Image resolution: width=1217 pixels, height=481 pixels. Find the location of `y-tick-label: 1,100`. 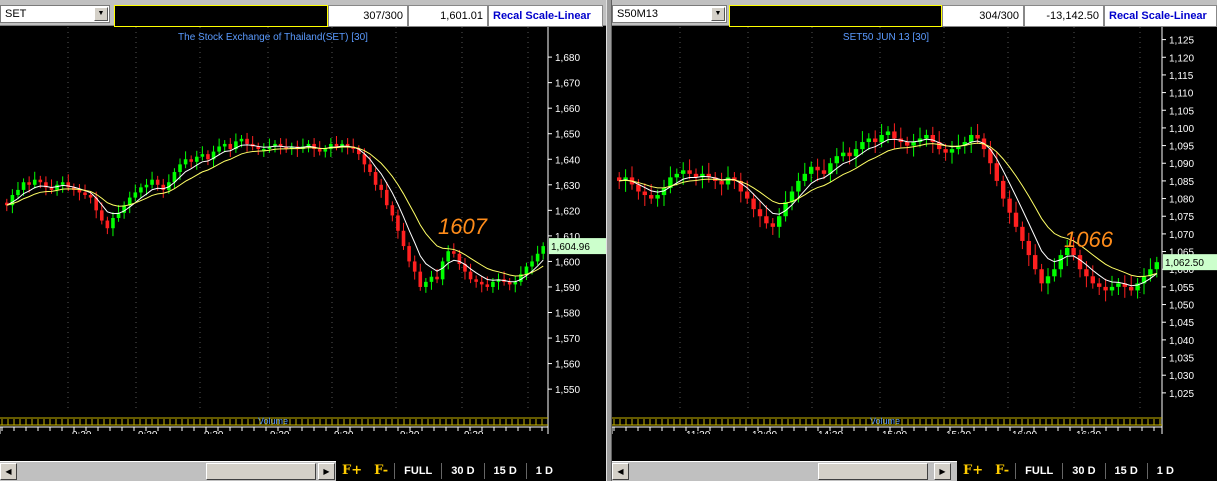

y-tick-label: 1,100 is located at coordinates (1181, 129).